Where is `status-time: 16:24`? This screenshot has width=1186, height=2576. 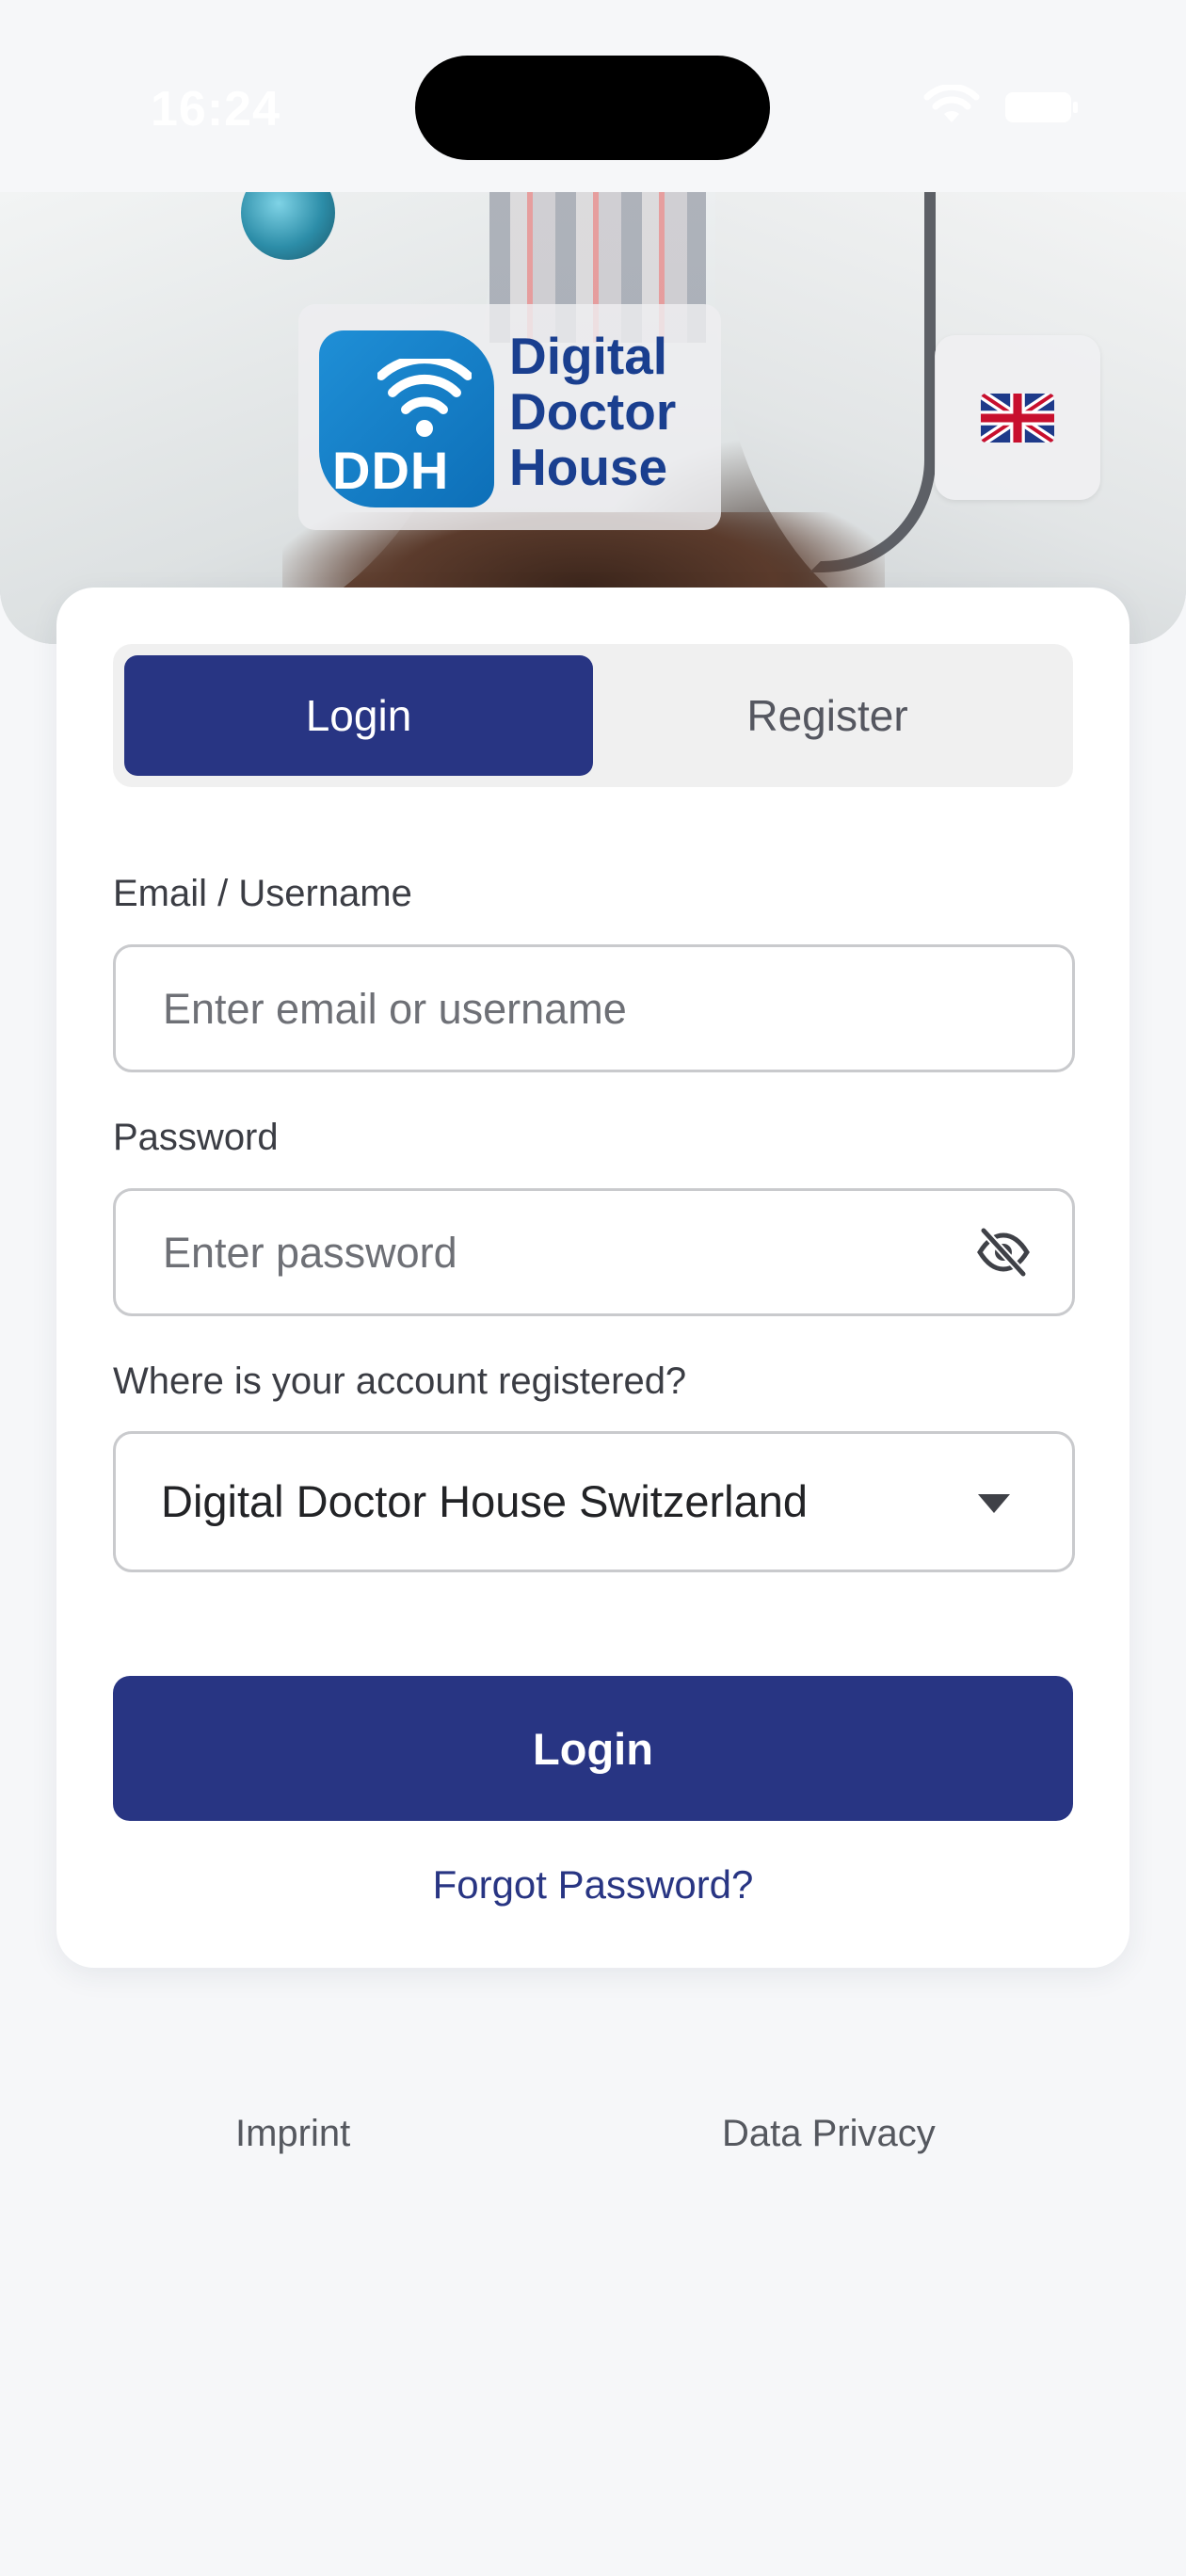 status-time: 16:24 is located at coordinates (215, 109).